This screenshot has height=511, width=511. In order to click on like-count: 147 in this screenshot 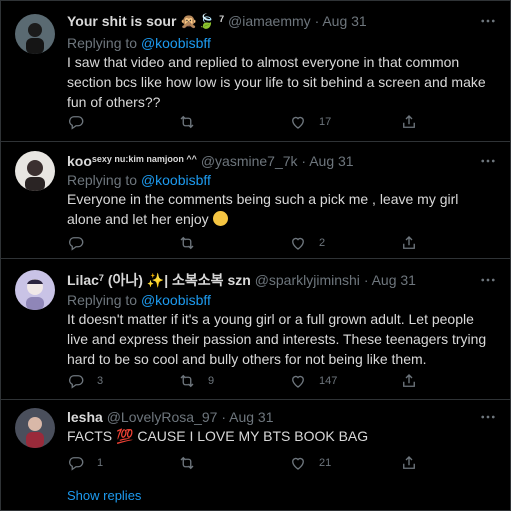, I will do `click(328, 381)`.